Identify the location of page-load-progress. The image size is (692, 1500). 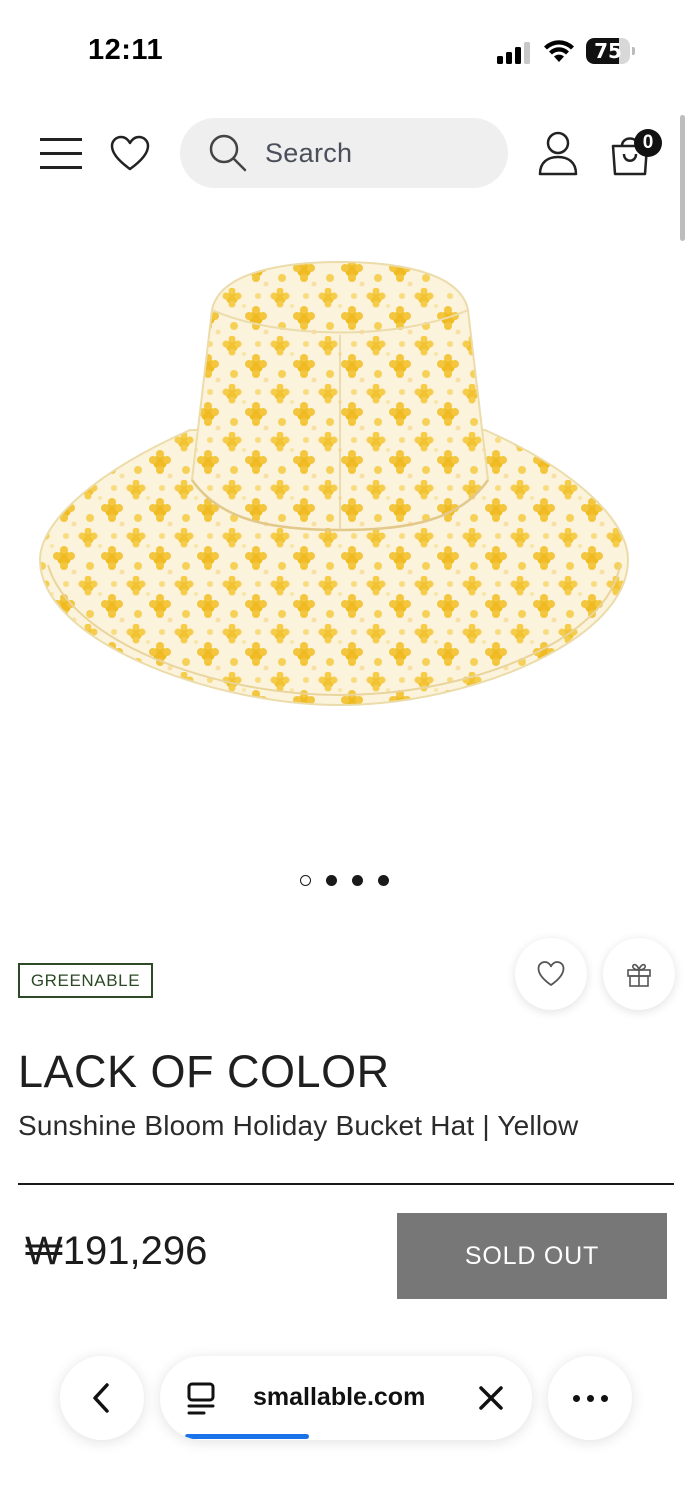
(247, 1436).